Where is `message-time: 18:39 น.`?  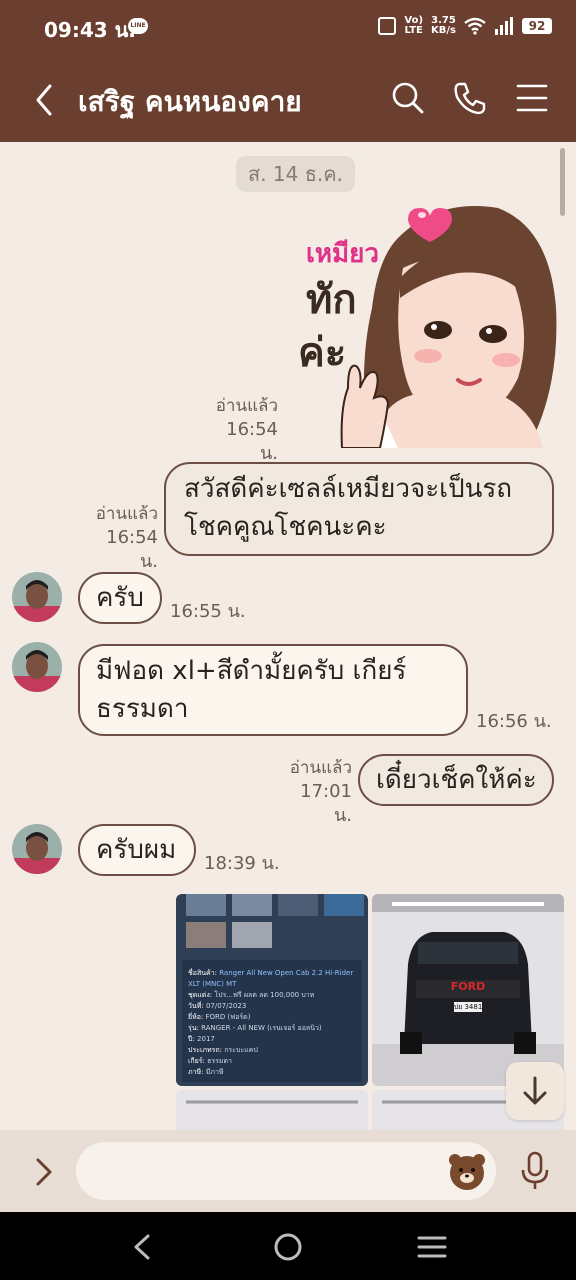 message-time: 18:39 น. is located at coordinates (242, 863).